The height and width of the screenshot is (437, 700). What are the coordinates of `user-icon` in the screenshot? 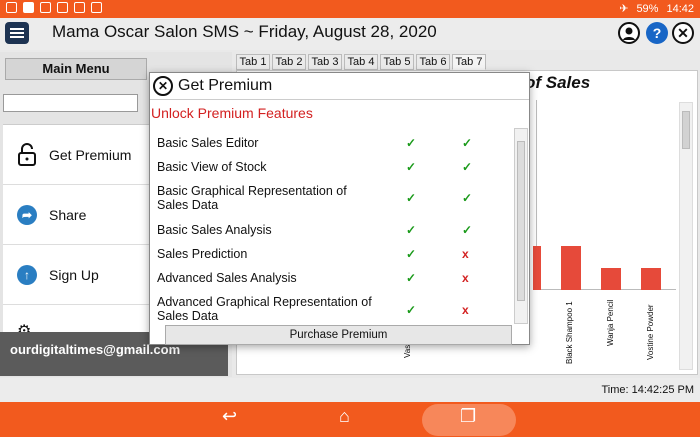 It's located at (629, 33).